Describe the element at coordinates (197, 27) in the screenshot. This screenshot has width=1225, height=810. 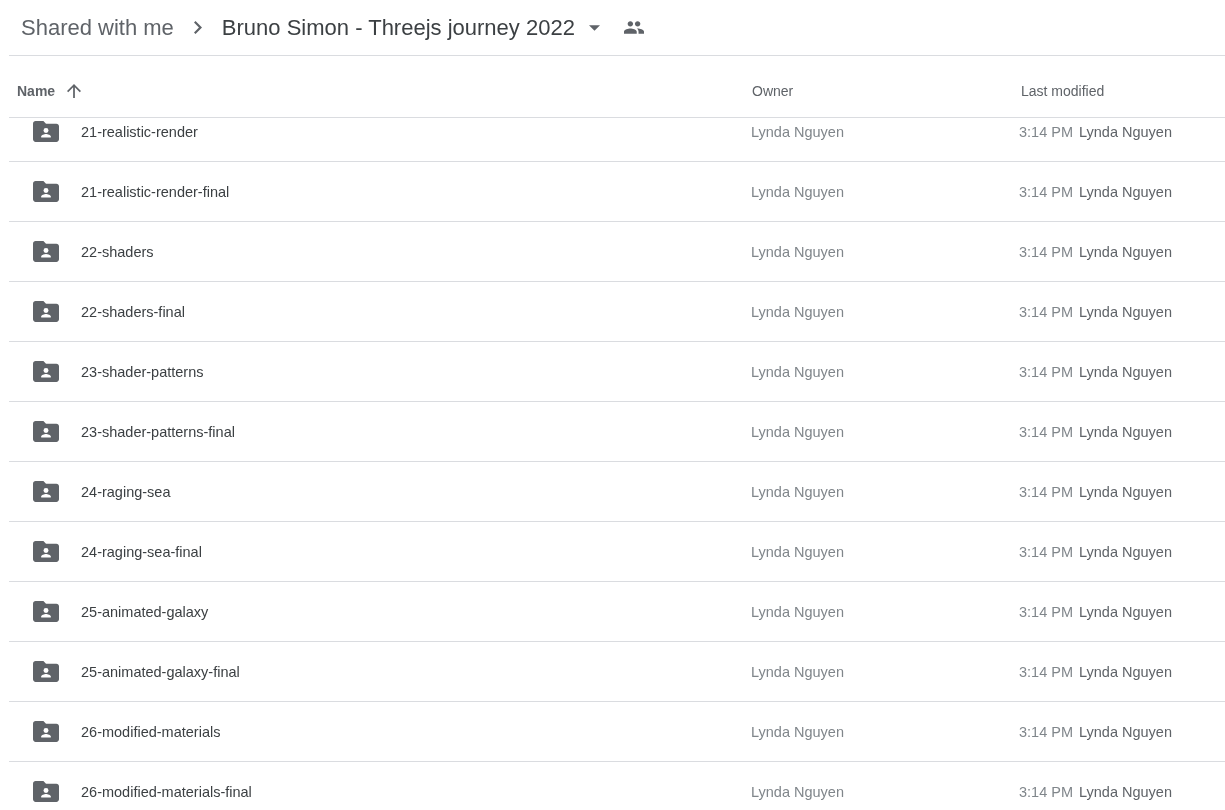
I see `chevron-right-icon` at that location.